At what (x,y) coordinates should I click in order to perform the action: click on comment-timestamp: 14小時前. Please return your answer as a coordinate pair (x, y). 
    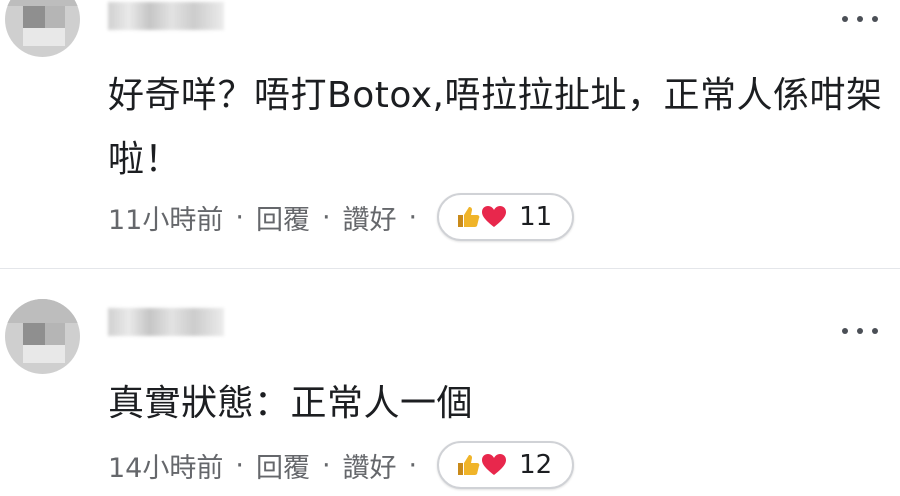
    Looking at the image, I should click on (165, 465).